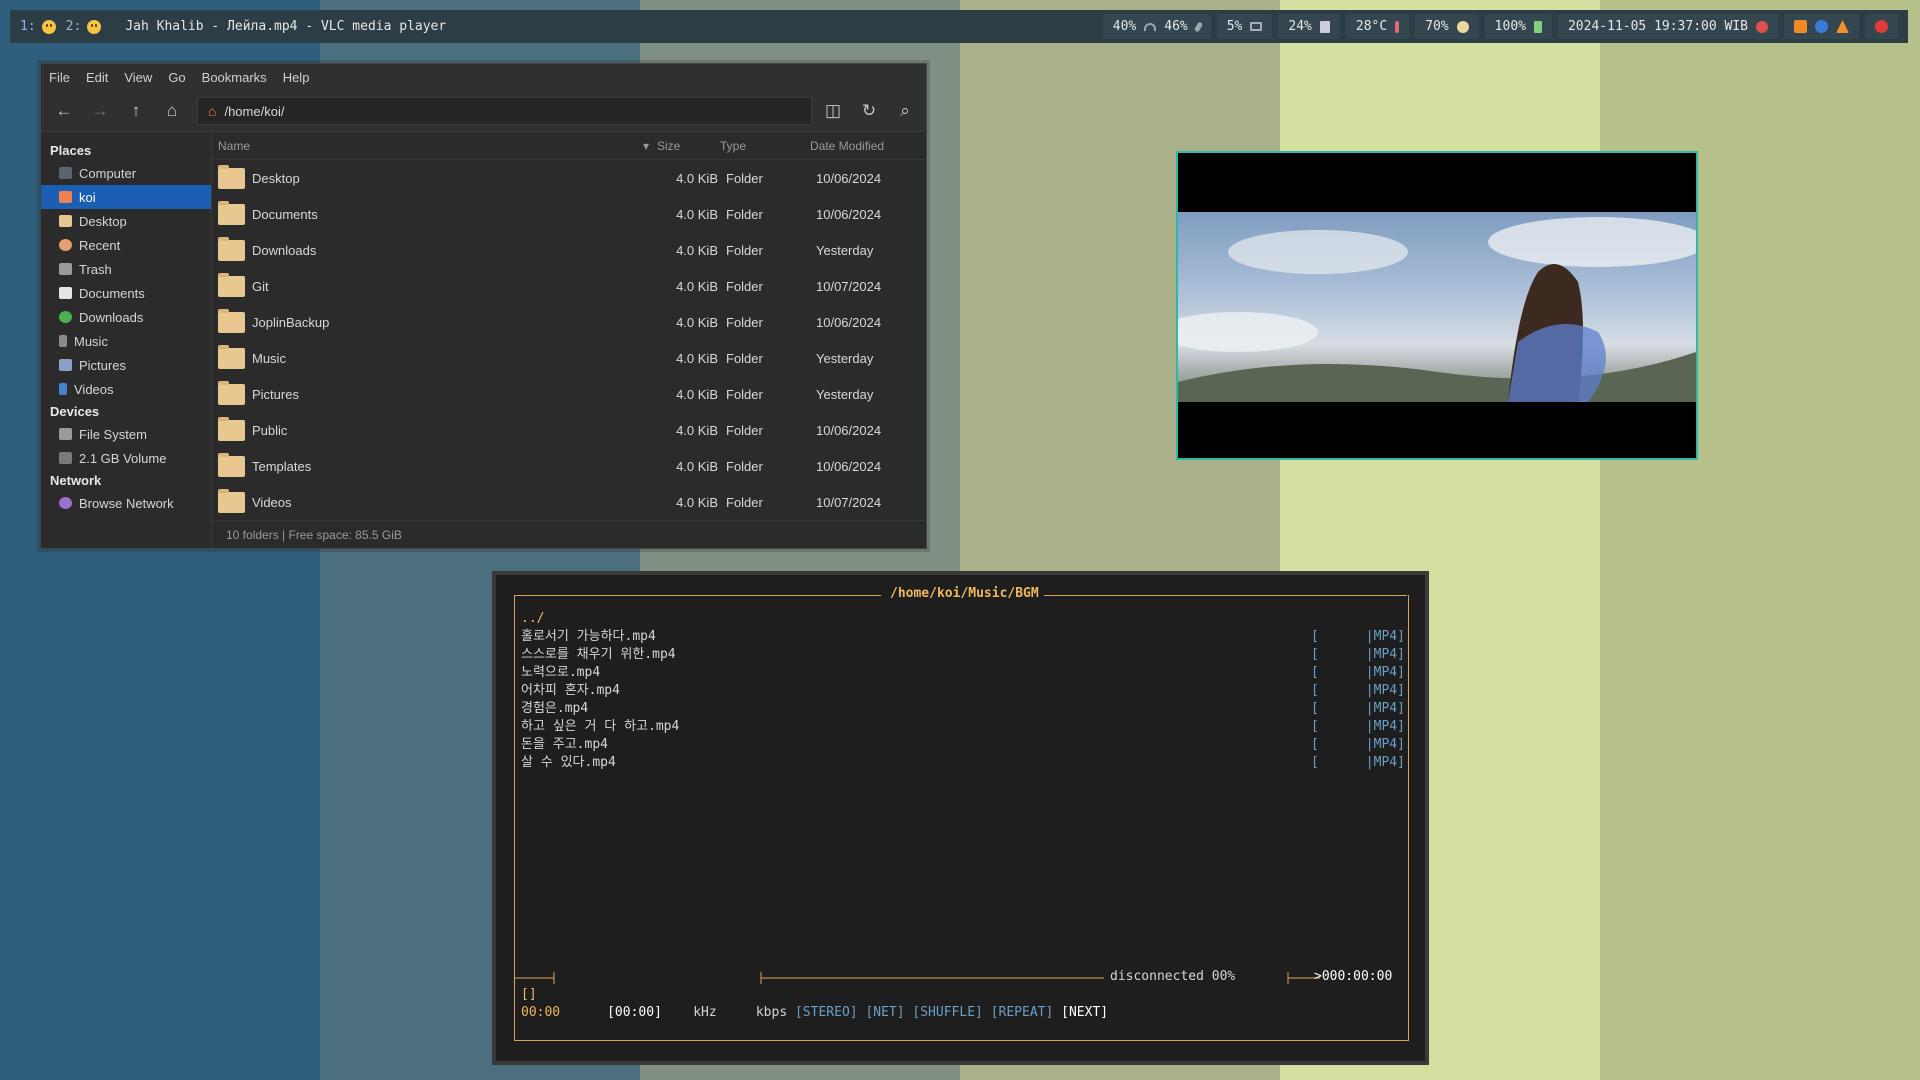  Describe the element at coordinates (59, 77) in the screenshot. I see `menu-file: File` at that location.